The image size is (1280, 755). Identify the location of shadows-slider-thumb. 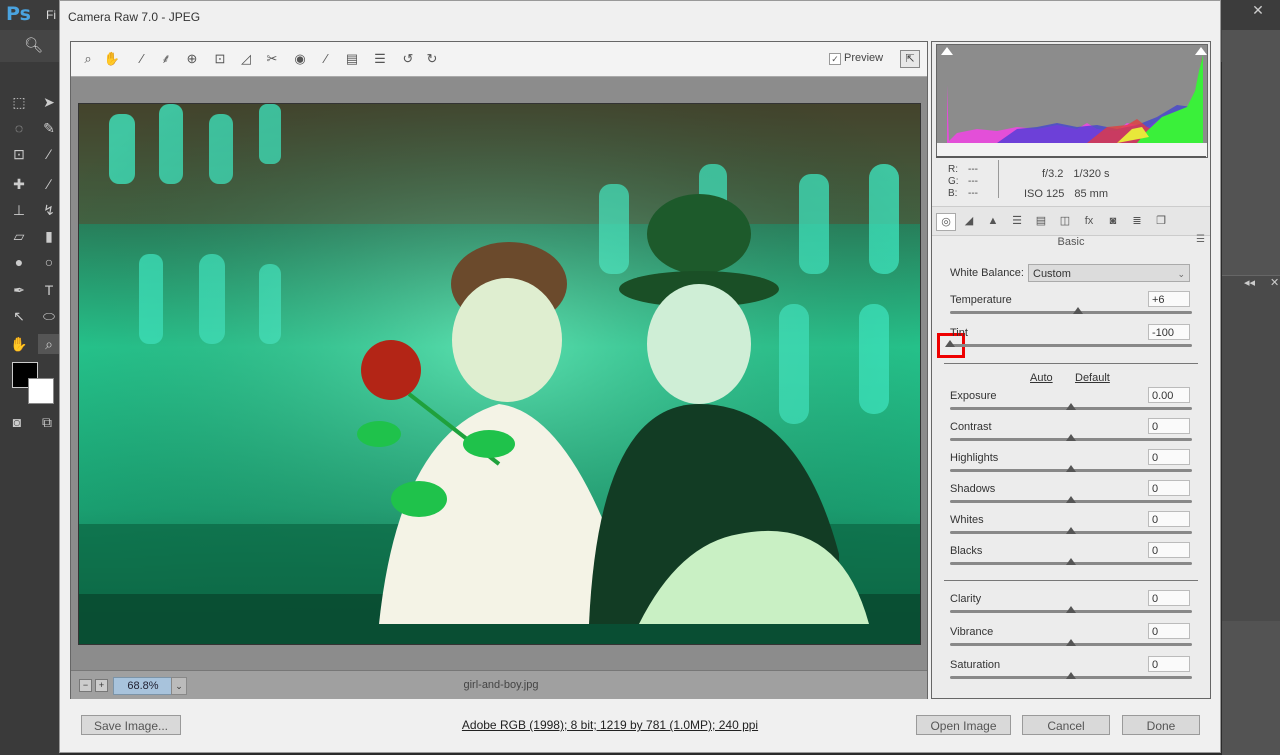
(1071, 499).